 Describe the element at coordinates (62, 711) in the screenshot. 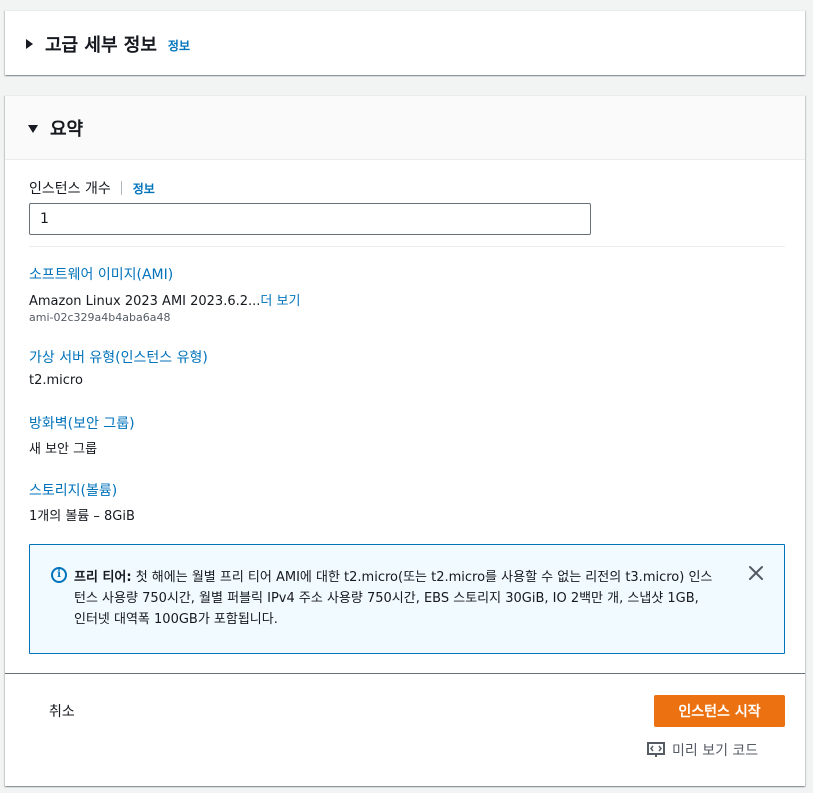

I see `cancel-button: 취소` at that location.